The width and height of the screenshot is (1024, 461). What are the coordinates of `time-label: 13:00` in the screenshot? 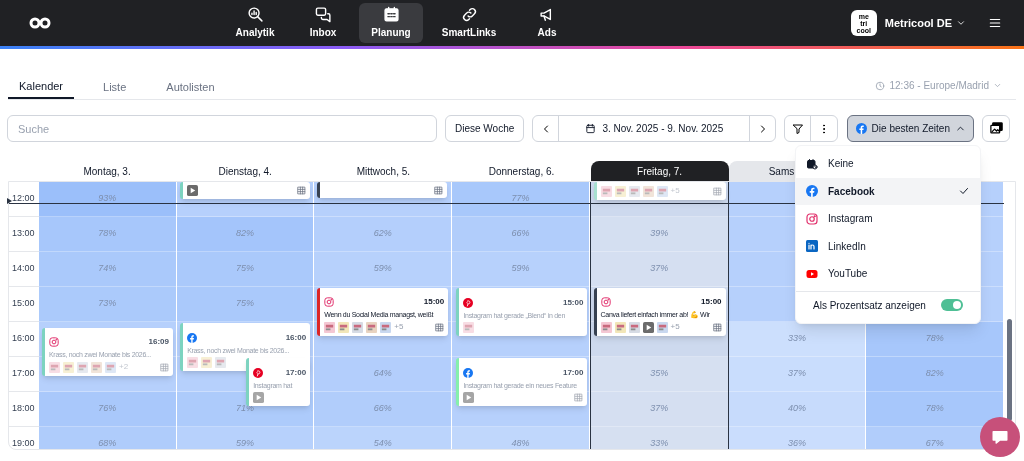 It's located at (23, 233).